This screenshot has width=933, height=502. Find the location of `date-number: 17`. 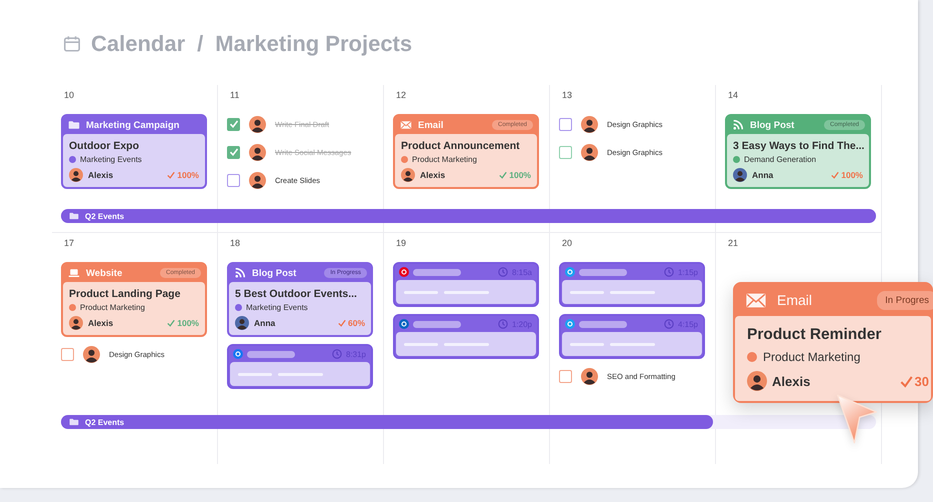

date-number: 17 is located at coordinates (69, 243).